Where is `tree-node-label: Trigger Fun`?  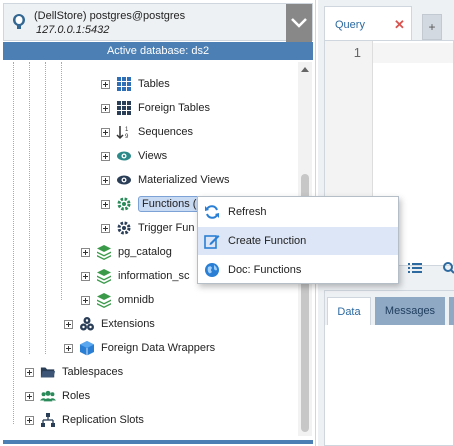
tree-node-label: Trigger Fun is located at coordinates (166, 228).